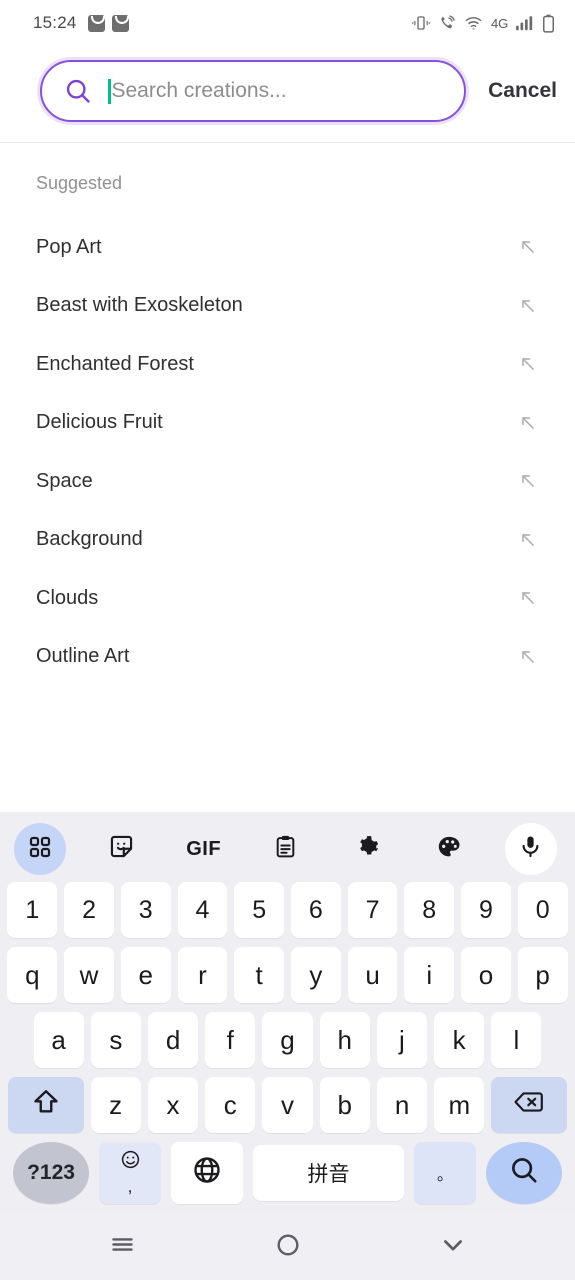  Describe the element at coordinates (459, 1105) in the screenshot. I see `key-m: m` at that location.